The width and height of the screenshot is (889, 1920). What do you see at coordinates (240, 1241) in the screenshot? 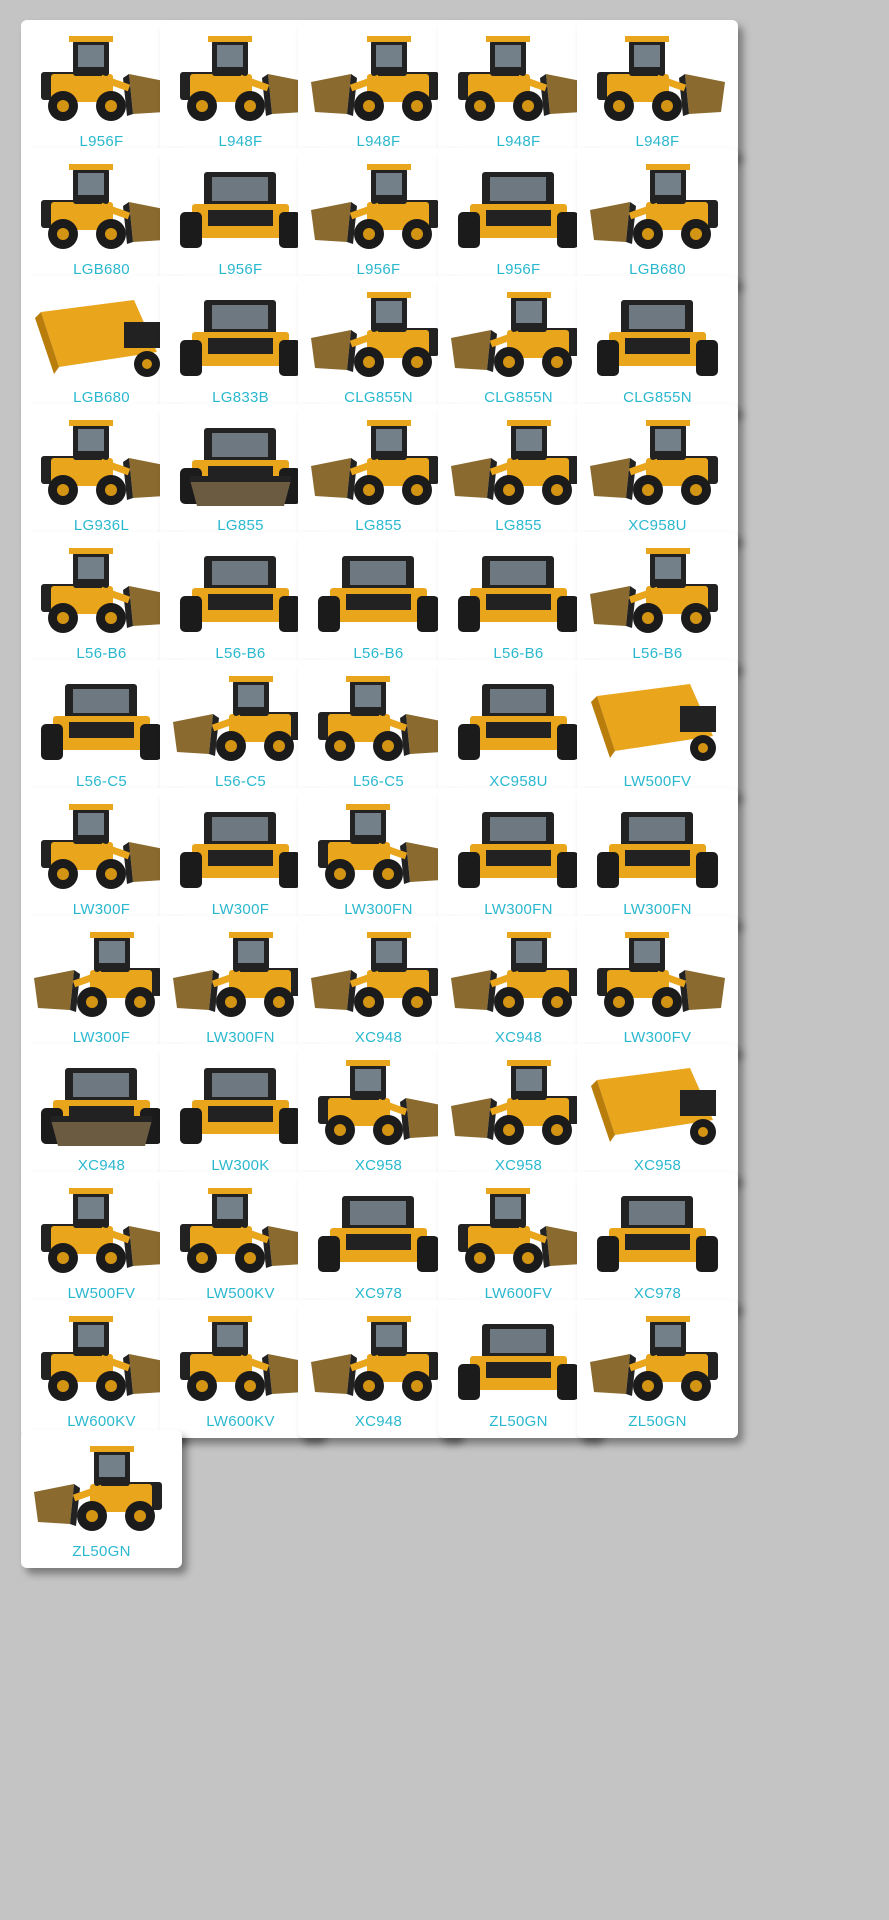
I see `product-card: LW500KV` at bounding box center [240, 1241].